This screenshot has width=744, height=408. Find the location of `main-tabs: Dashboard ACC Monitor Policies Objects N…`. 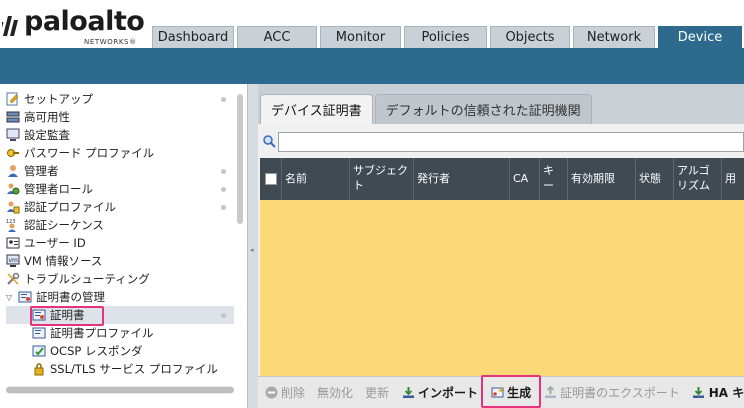

main-tabs: Dashboard ACC Monitor Policies Objects N… is located at coordinates (448, 37).